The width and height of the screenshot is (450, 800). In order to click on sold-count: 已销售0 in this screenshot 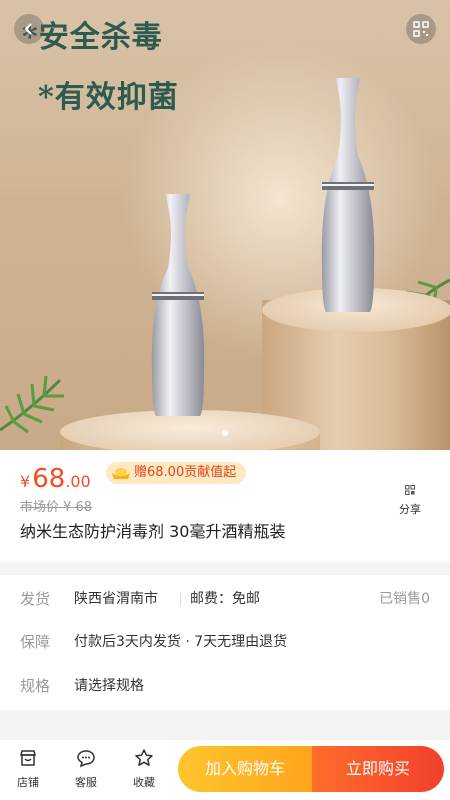, I will do `click(404, 599)`.